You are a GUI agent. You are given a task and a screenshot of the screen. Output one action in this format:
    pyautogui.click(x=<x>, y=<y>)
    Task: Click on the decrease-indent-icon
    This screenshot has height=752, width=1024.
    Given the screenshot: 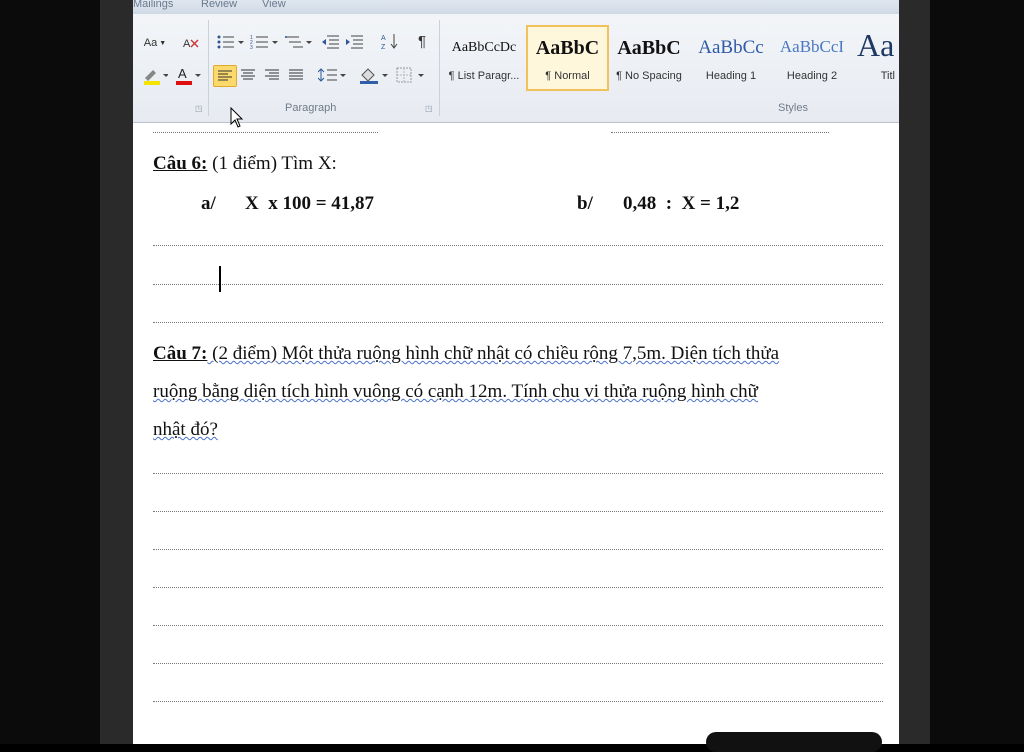 What is the action you would take?
    pyautogui.click(x=330, y=42)
    